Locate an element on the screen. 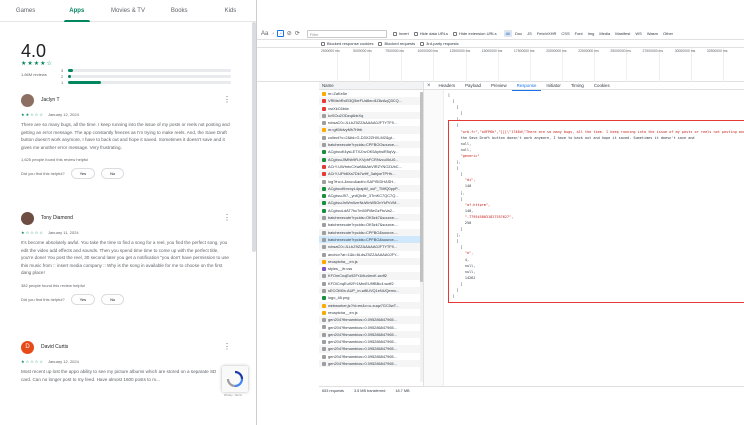 This screenshot has width=744, height=425. store-tab-books: Books is located at coordinates (179, 11).